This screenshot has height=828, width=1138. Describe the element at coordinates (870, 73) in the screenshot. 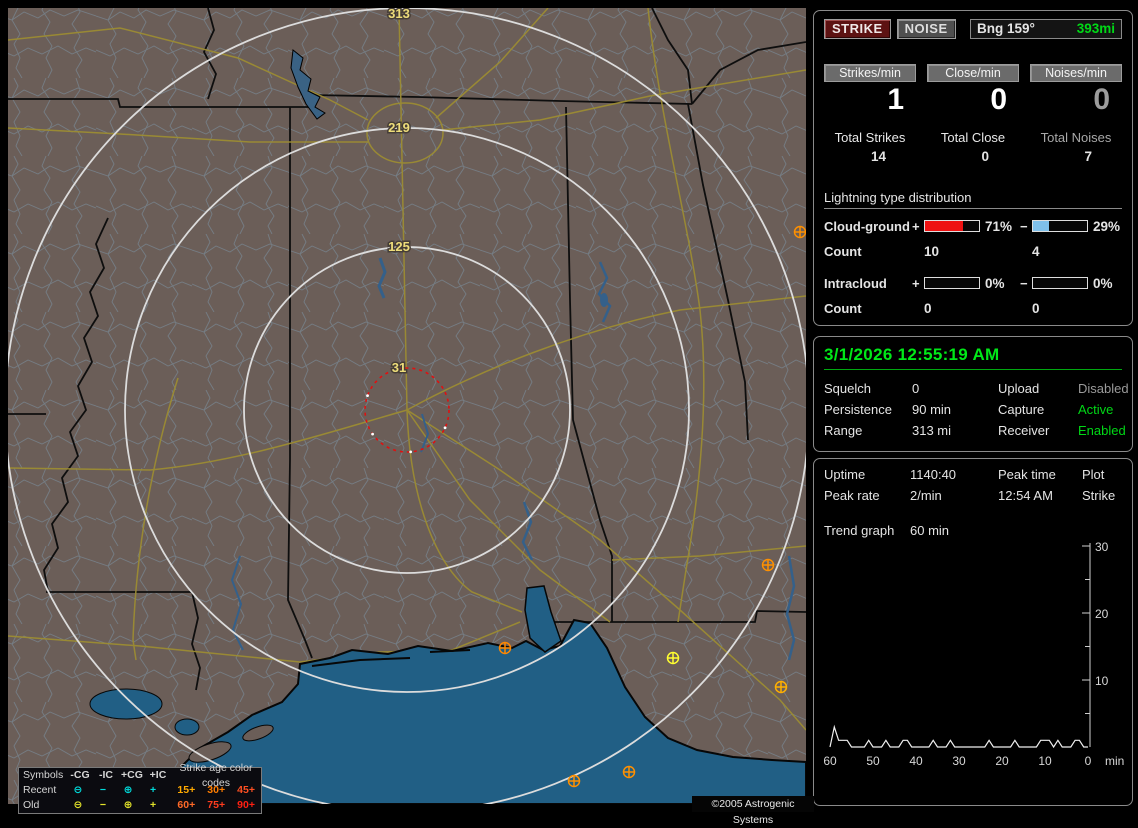

I see `strikes-per-min-button: Strikes/min` at that location.